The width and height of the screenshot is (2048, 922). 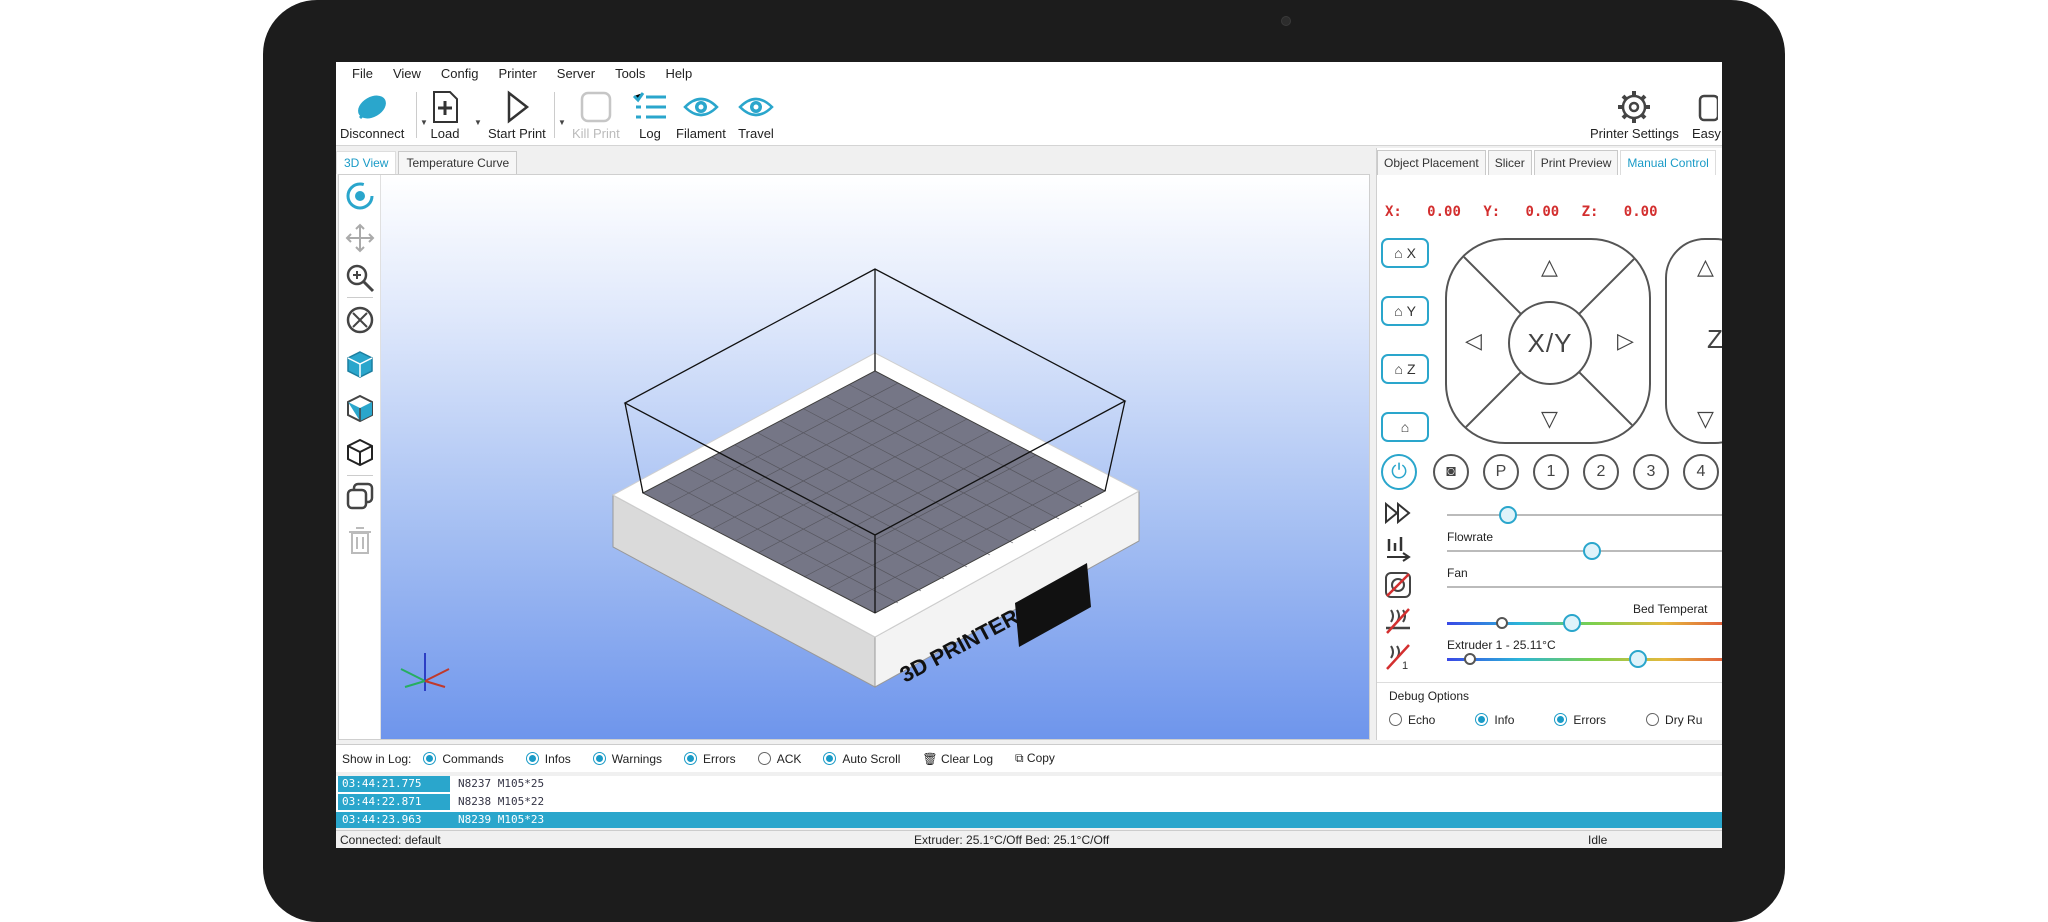 What do you see at coordinates (1412, 720) in the screenshot?
I see `debug-echo-radio: Echo` at bounding box center [1412, 720].